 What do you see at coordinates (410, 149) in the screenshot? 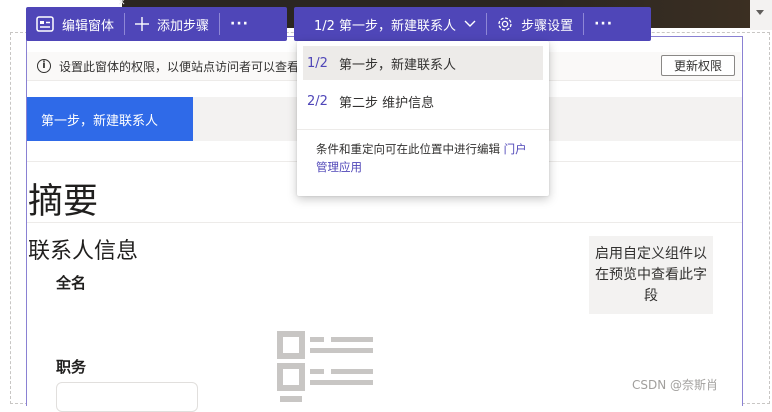
I see `dropdown-note-text: 条件和重定向可在此位置中进行编辑` at bounding box center [410, 149].